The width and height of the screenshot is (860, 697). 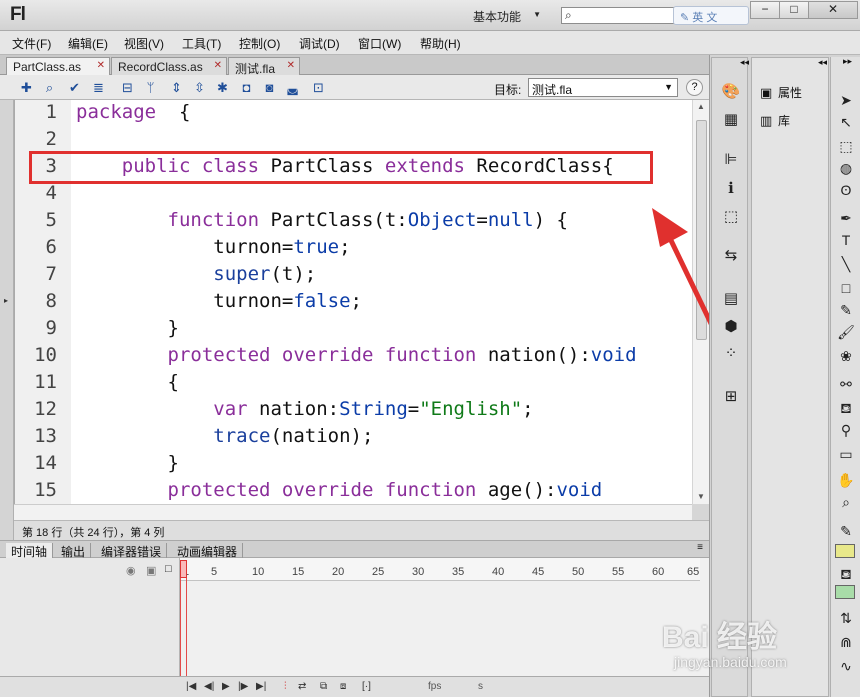 I want to click on panel-menu-icon: ≡, so click(x=700, y=547).